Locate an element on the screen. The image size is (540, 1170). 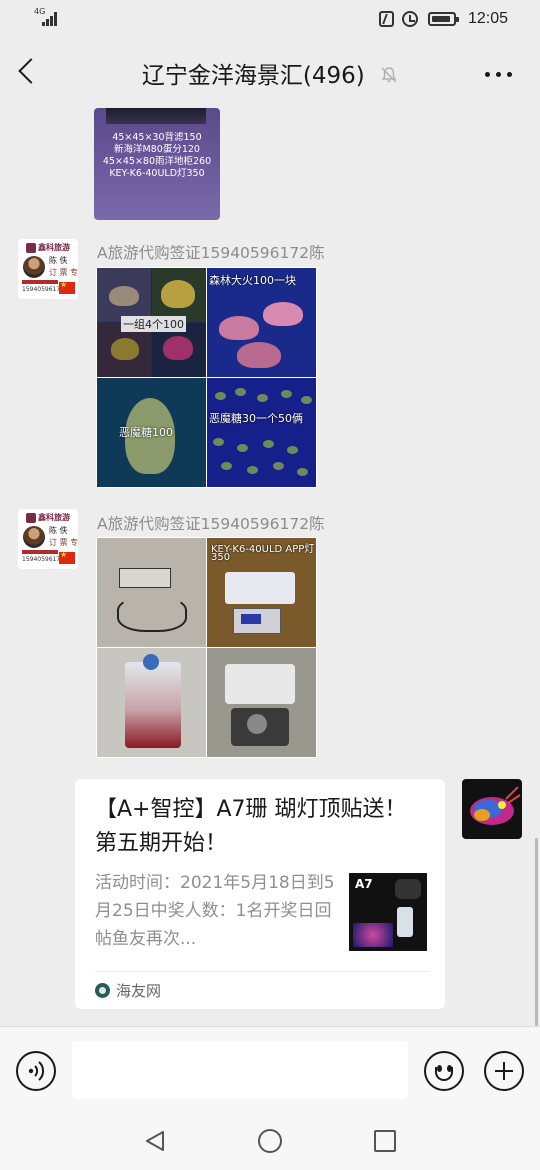
card-title: 【A+智控】A7珊 瑚灯顶贴送！第五期开始！ is located at coordinates (251, 826).